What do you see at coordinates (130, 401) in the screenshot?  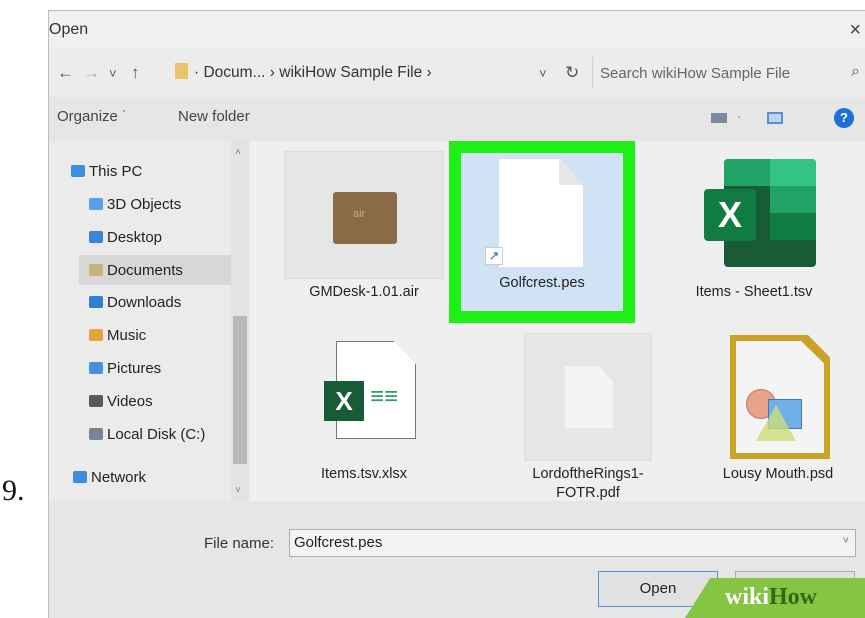 I see `sidebar-item-label: Videos` at bounding box center [130, 401].